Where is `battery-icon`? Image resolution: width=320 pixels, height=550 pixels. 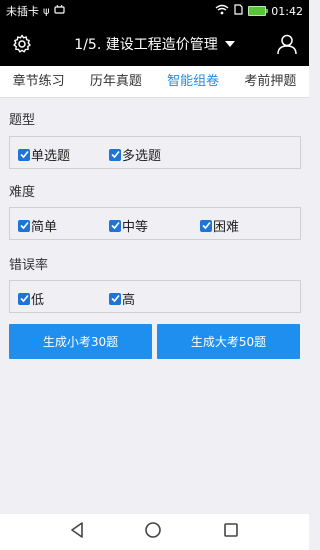
battery-icon is located at coordinates (258, 11).